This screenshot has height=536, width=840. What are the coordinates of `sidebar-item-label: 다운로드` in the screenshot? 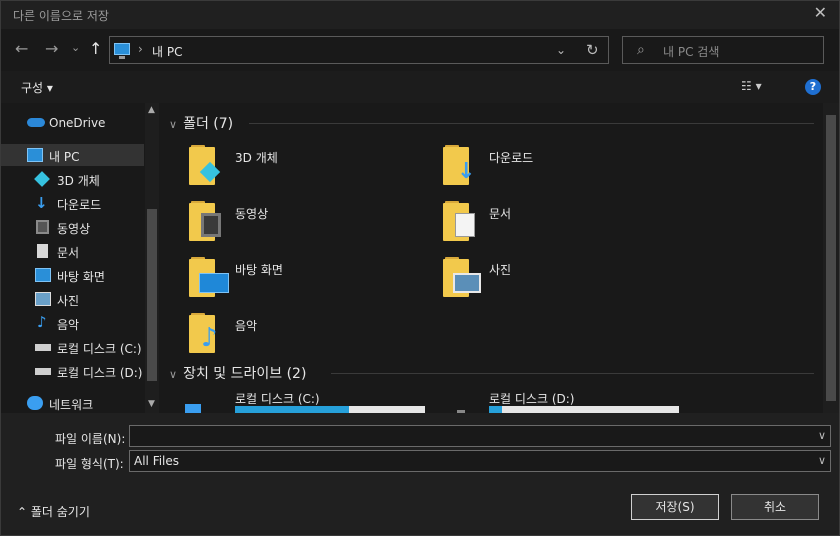 It's located at (79, 205).